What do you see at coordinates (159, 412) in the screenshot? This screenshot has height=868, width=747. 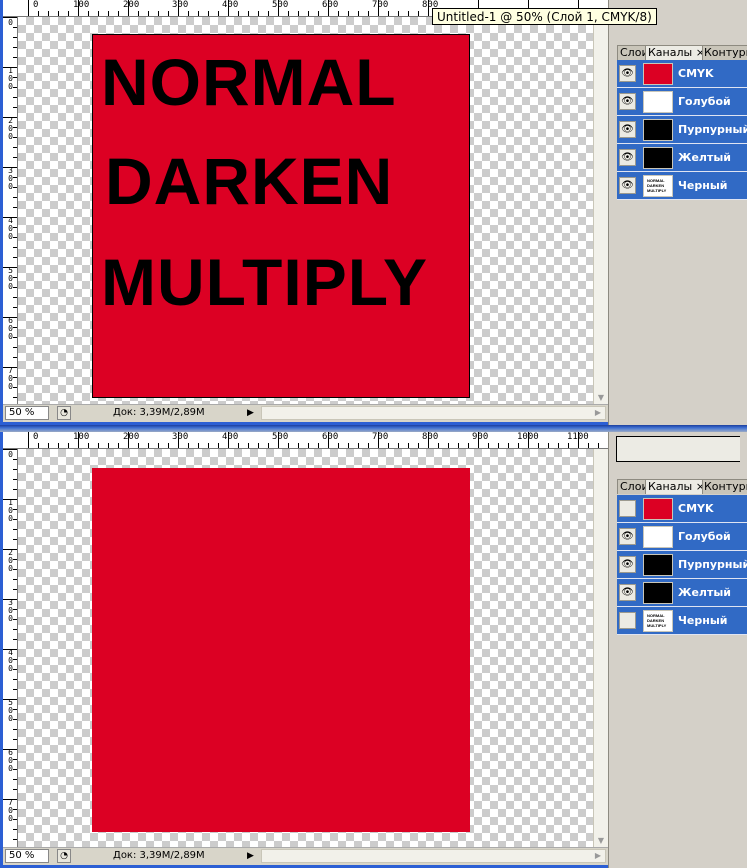 I see `doc-size-label: Док: 3,39M/2,89M` at bounding box center [159, 412].